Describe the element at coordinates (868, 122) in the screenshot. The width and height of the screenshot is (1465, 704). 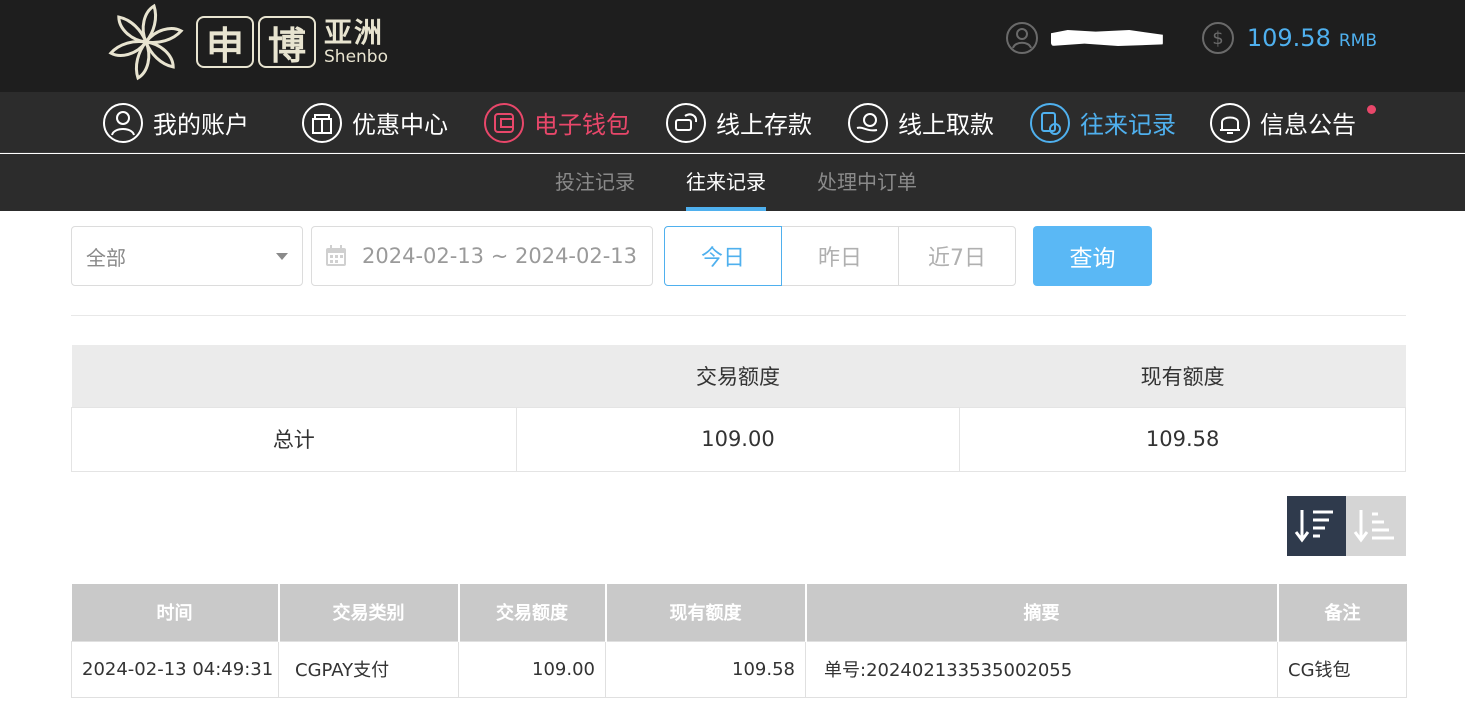
I see `withdraw-icon` at that location.